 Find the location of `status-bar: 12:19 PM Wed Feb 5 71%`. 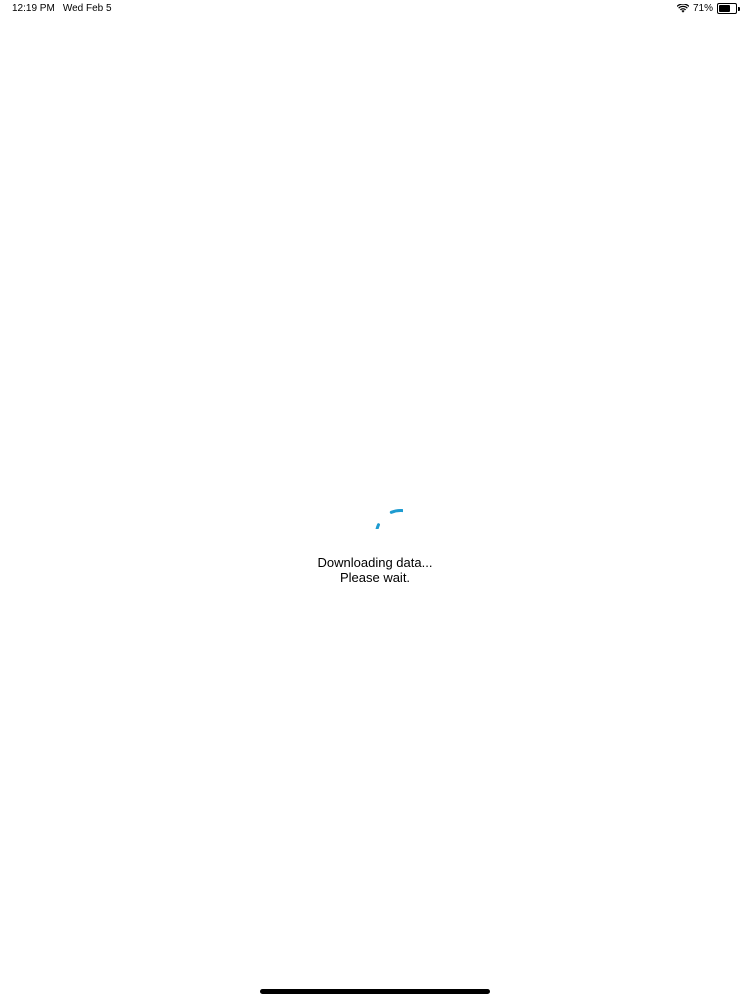

status-bar: 12:19 PM Wed Feb 5 71% is located at coordinates (375, 10).